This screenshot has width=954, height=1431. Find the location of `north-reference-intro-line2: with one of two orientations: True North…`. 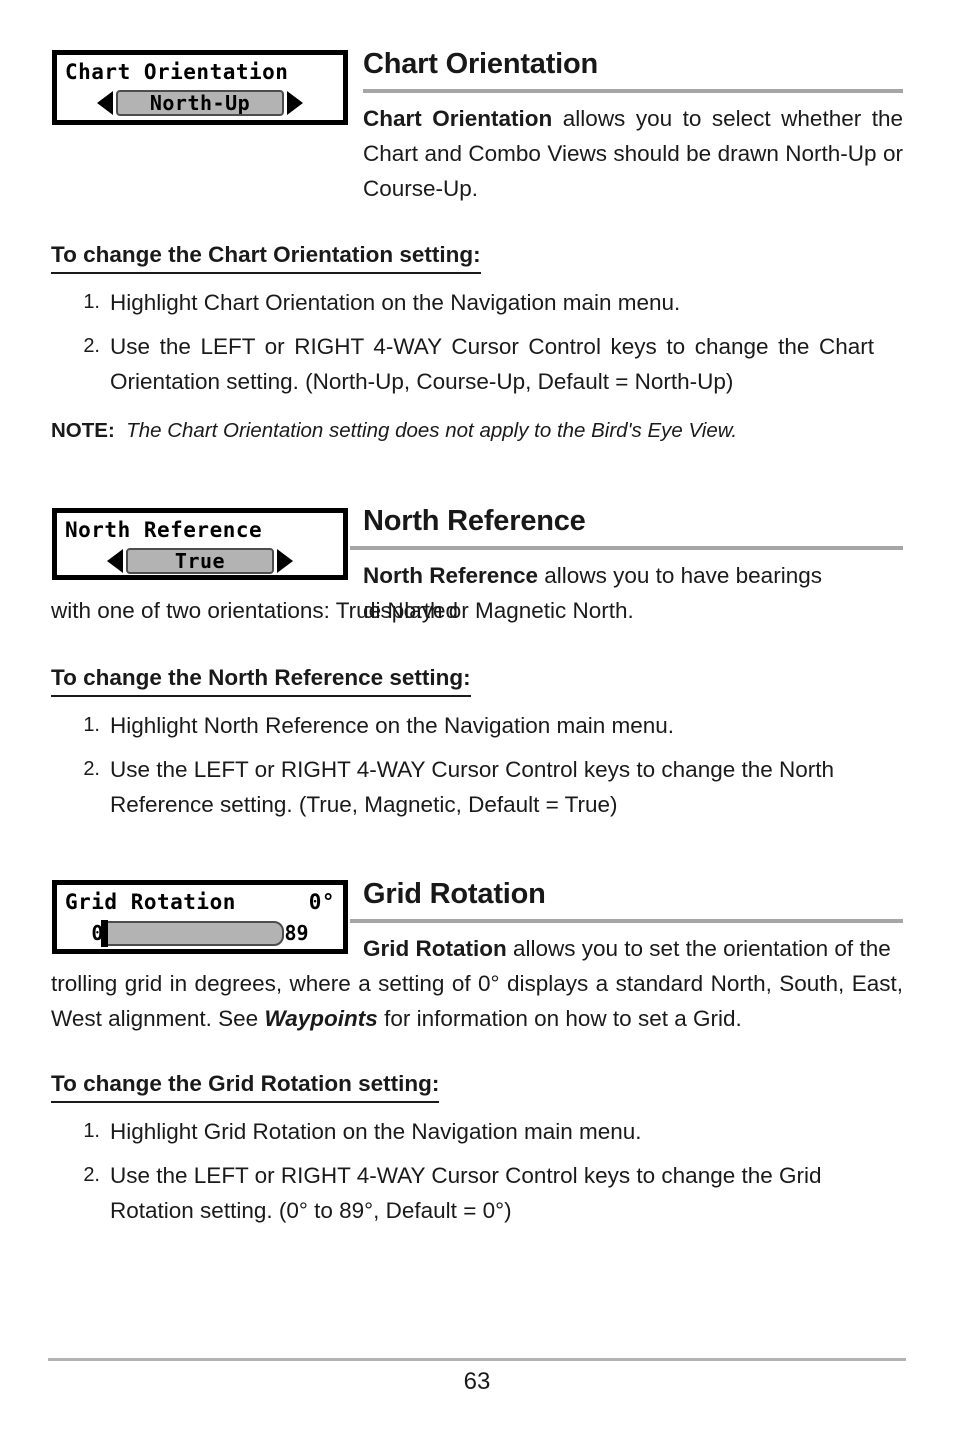

north-reference-intro-line2: with one of two orientations: True North… is located at coordinates (477, 610).